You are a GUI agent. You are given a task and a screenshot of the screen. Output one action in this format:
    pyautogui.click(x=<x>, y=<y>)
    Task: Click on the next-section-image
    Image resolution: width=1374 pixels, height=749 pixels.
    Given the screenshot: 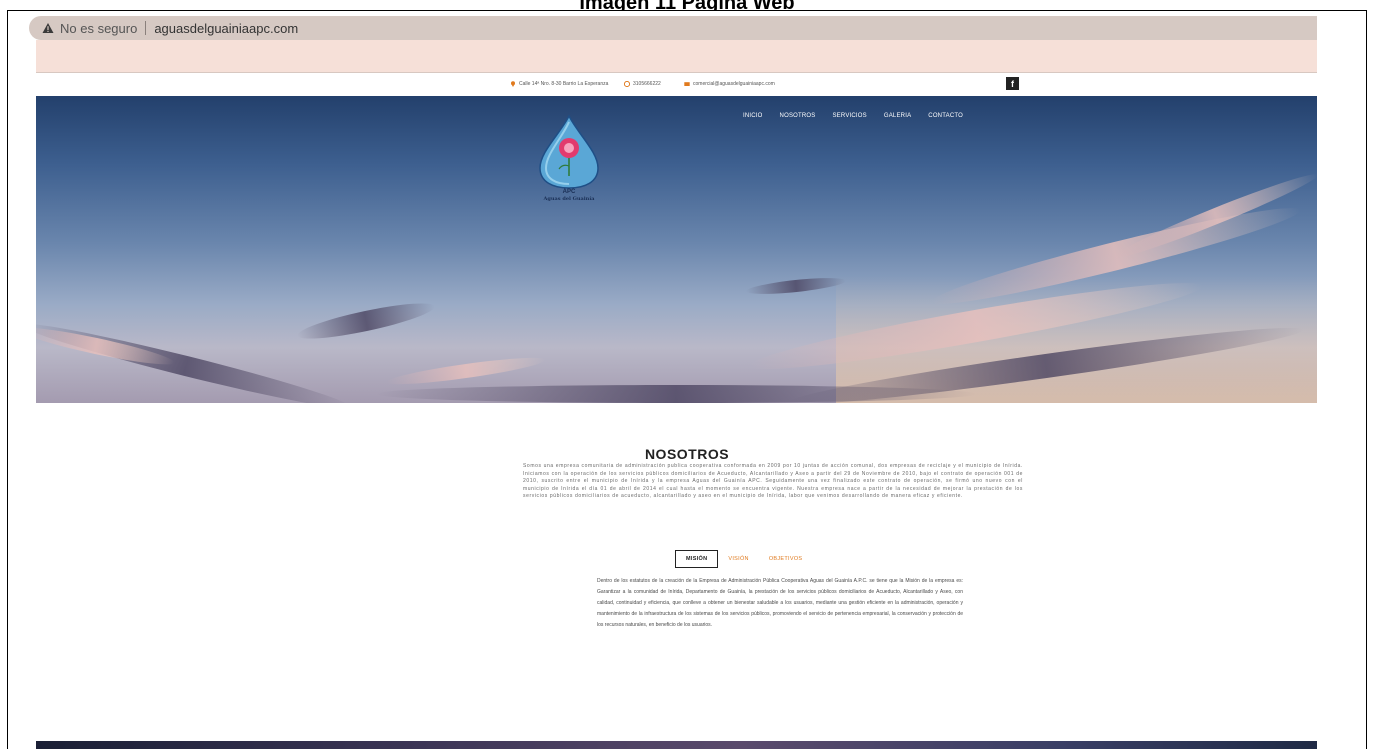 What is the action you would take?
    pyautogui.click(x=676, y=745)
    